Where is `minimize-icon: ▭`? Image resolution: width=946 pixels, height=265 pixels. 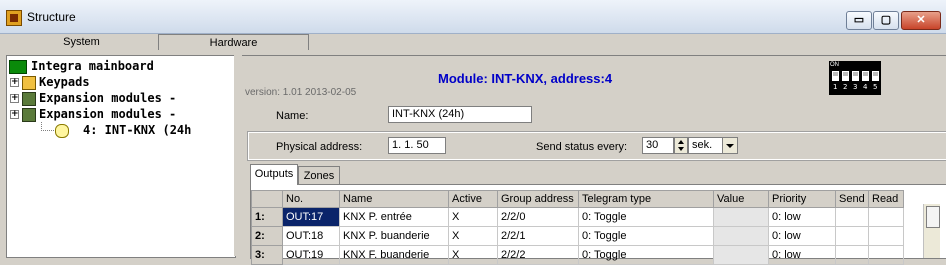
minimize-icon: ▭ is located at coordinates (859, 20).